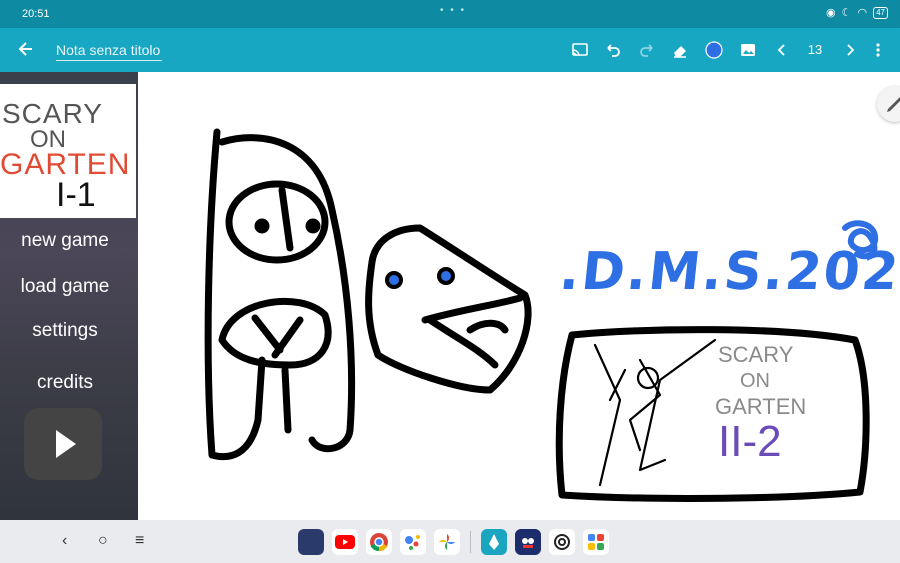 The height and width of the screenshot is (563, 900). What do you see at coordinates (65, 330) in the screenshot?
I see `menu-settings: settings` at bounding box center [65, 330].